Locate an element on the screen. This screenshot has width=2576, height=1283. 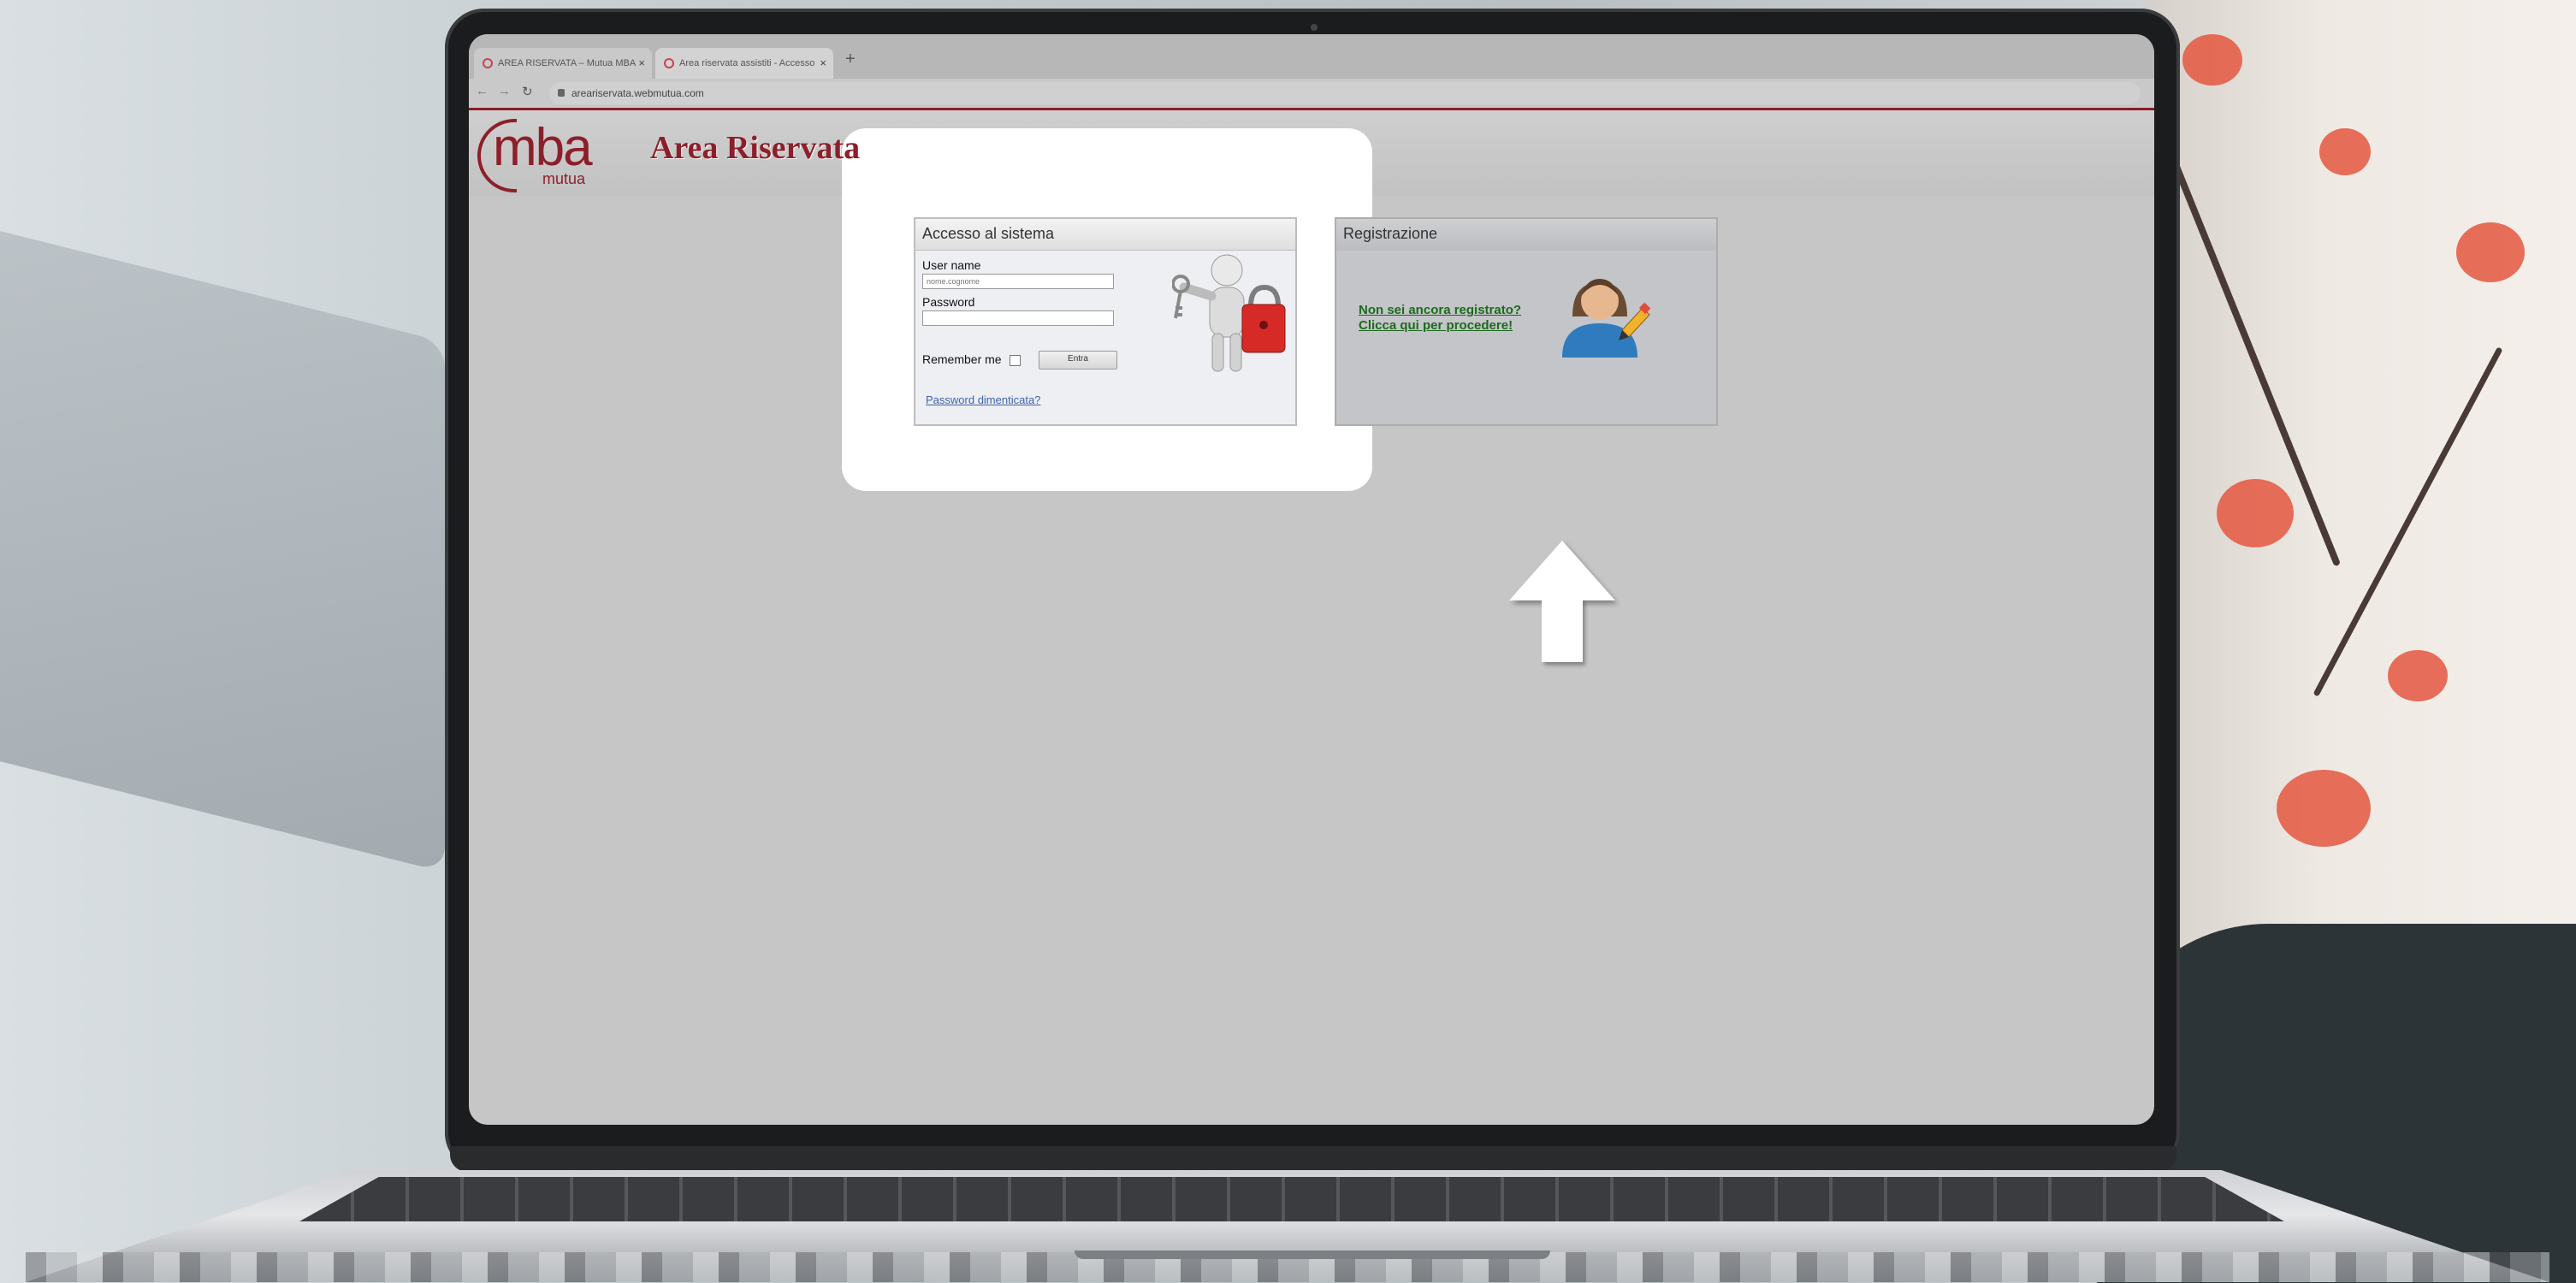
person-with-pencil-icon is located at coordinates (1606, 318).